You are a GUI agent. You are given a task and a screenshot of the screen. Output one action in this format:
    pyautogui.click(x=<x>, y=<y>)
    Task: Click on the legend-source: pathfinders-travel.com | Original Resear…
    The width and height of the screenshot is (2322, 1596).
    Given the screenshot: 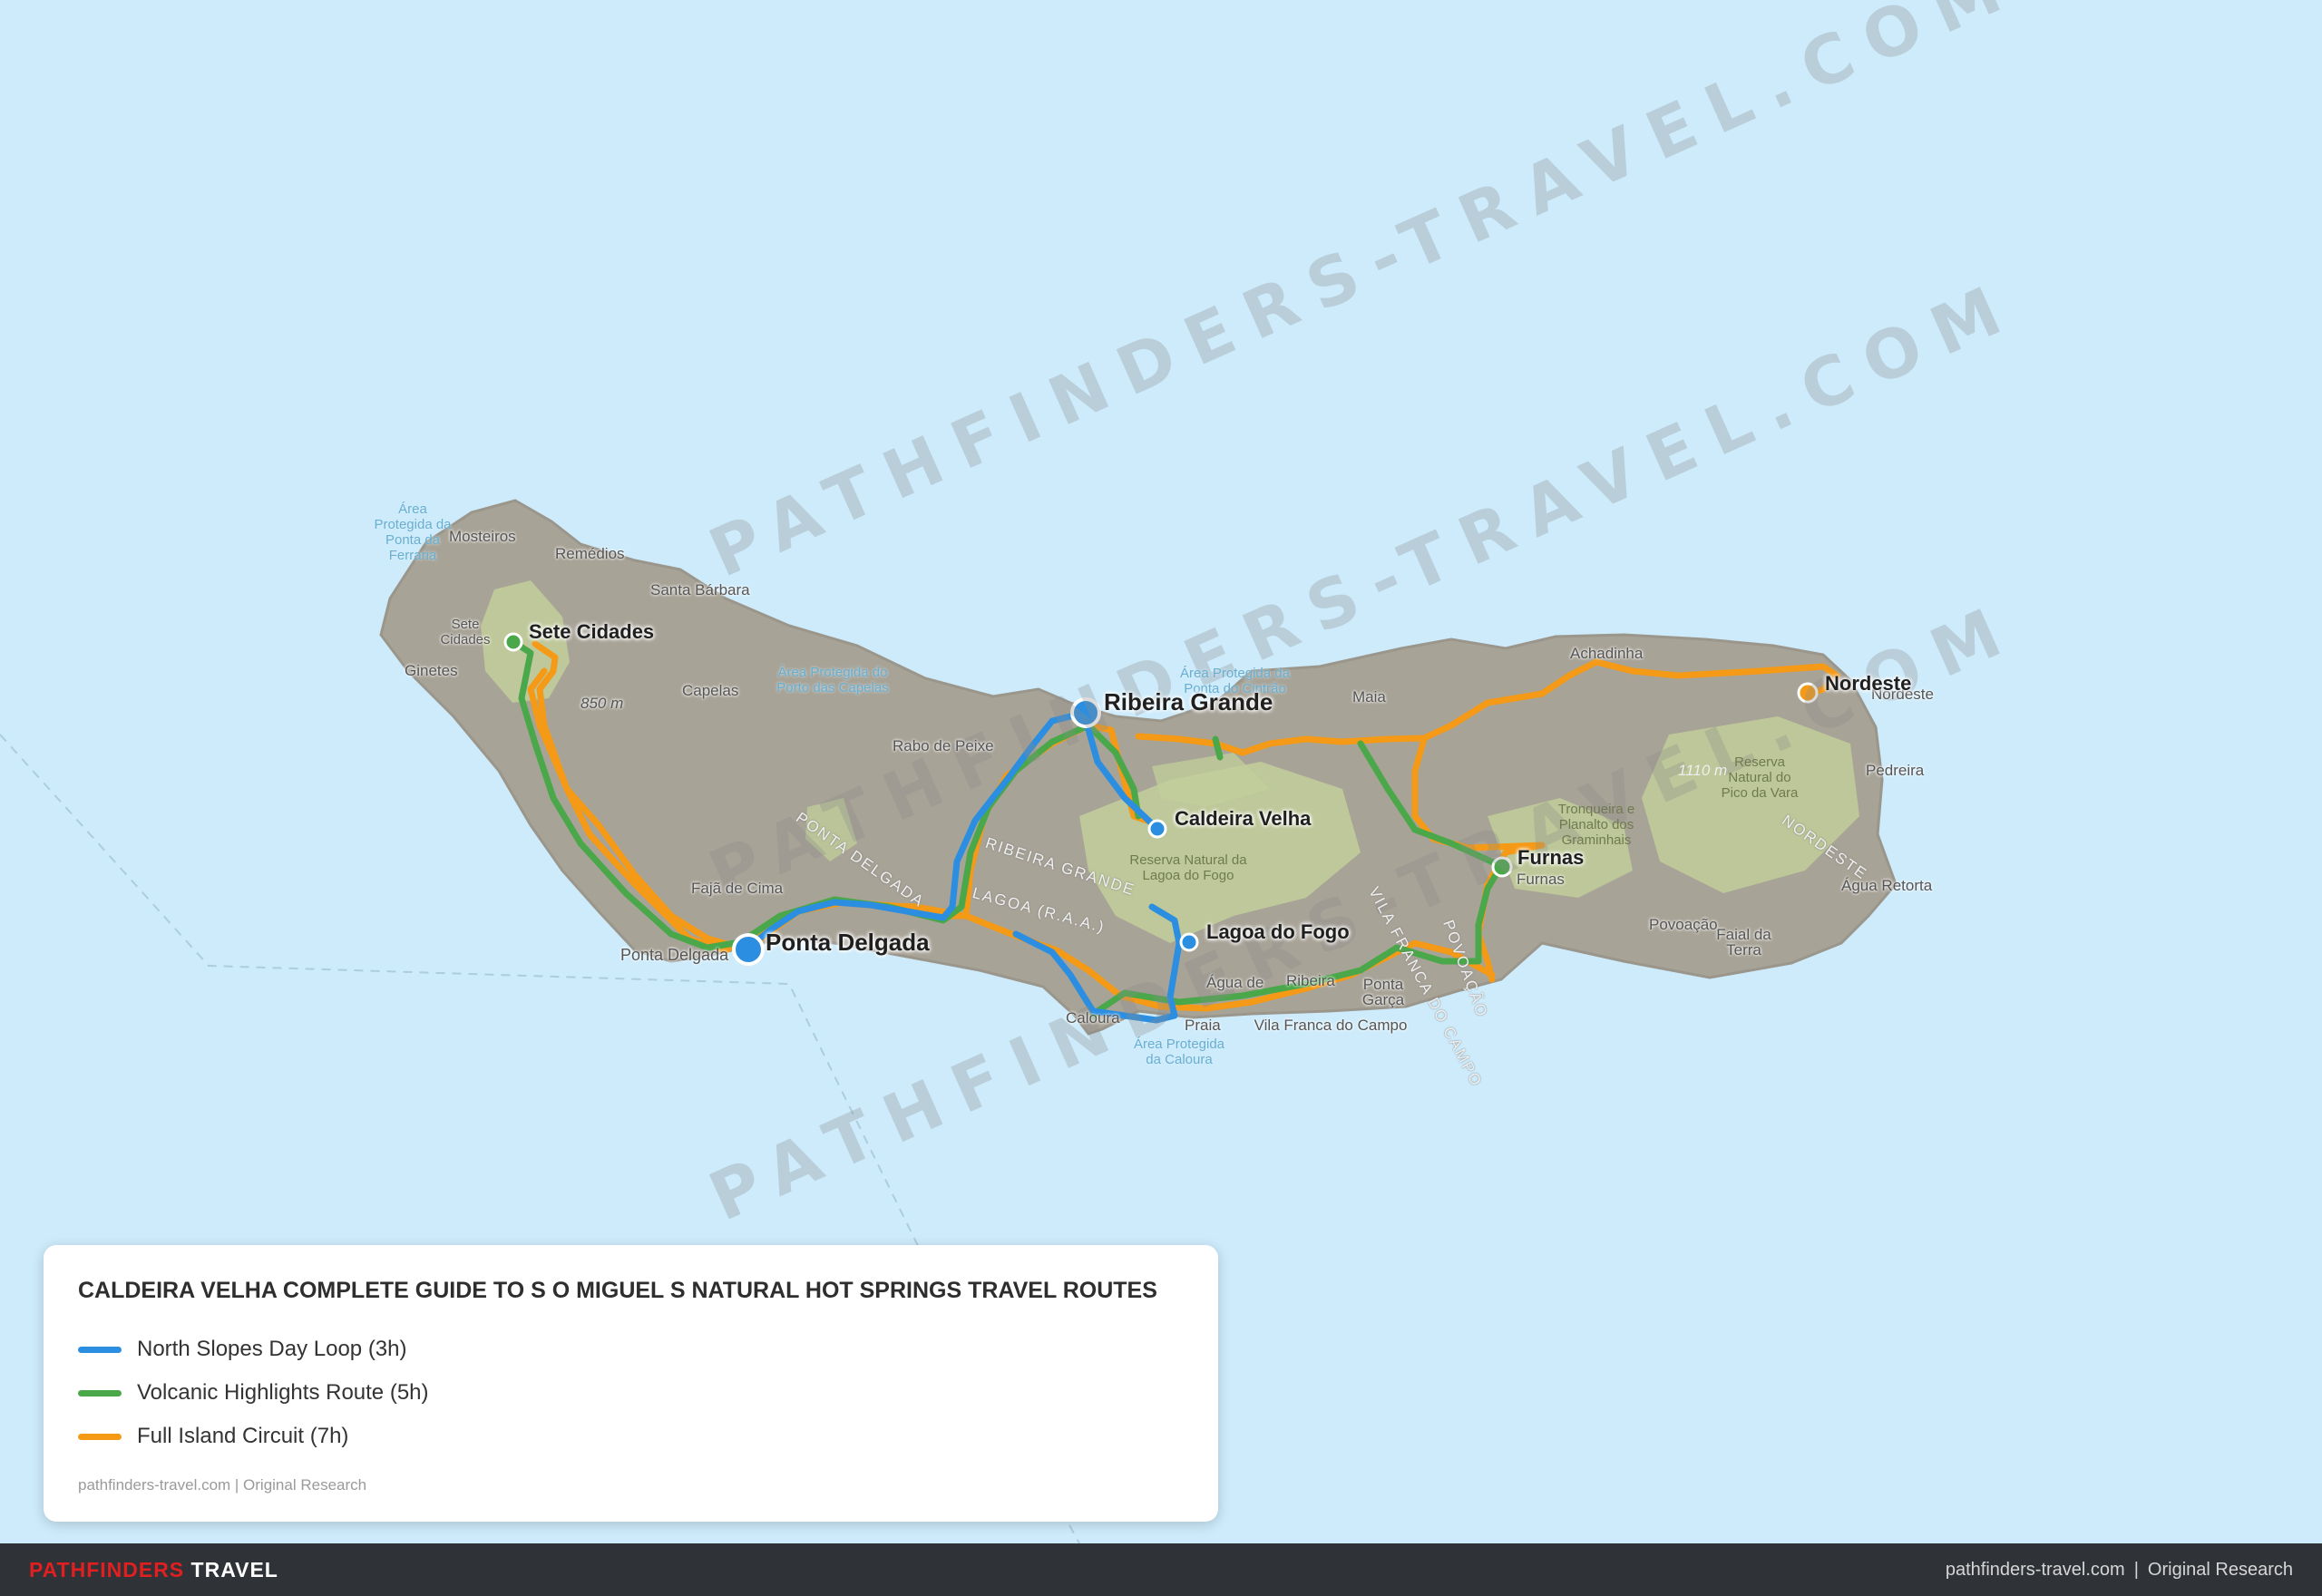 What is the action you would take?
    pyautogui.click(x=222, y=1485)
    